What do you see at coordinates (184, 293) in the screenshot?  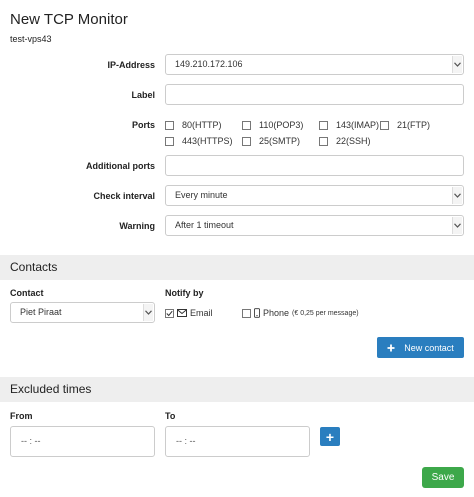 I see `notify-by-label: Notify by` at bounding box center [184, 293].